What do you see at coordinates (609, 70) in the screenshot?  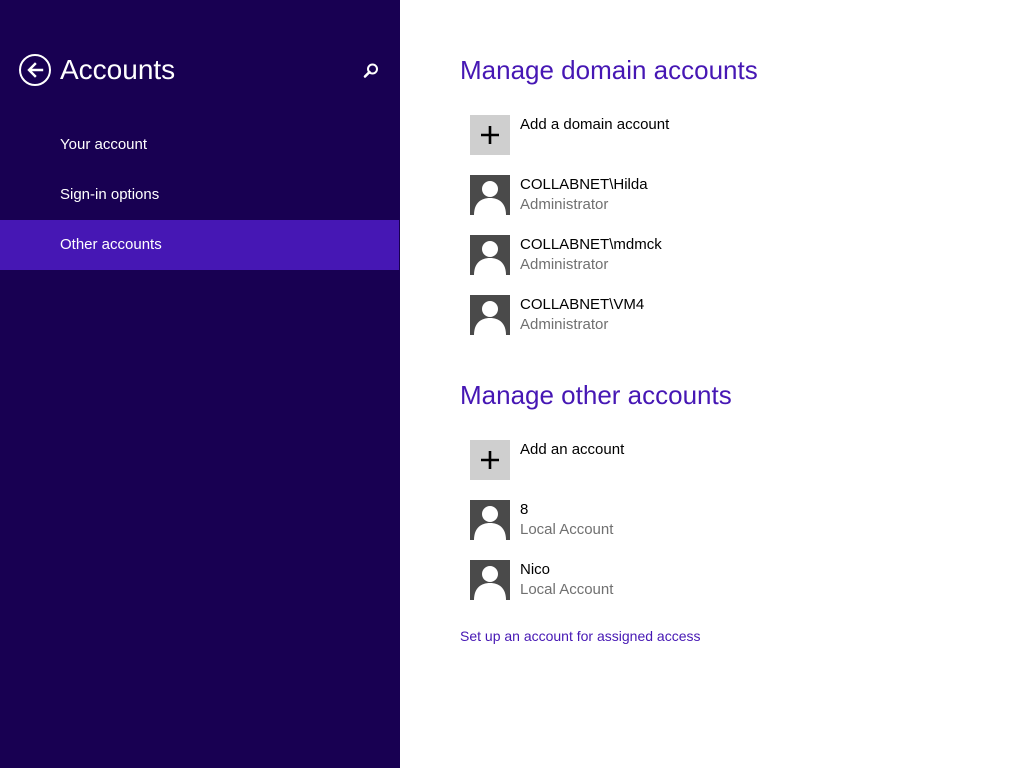 I see `domain-section-title: Manage domain accounts` at bounding box center [609, 70].